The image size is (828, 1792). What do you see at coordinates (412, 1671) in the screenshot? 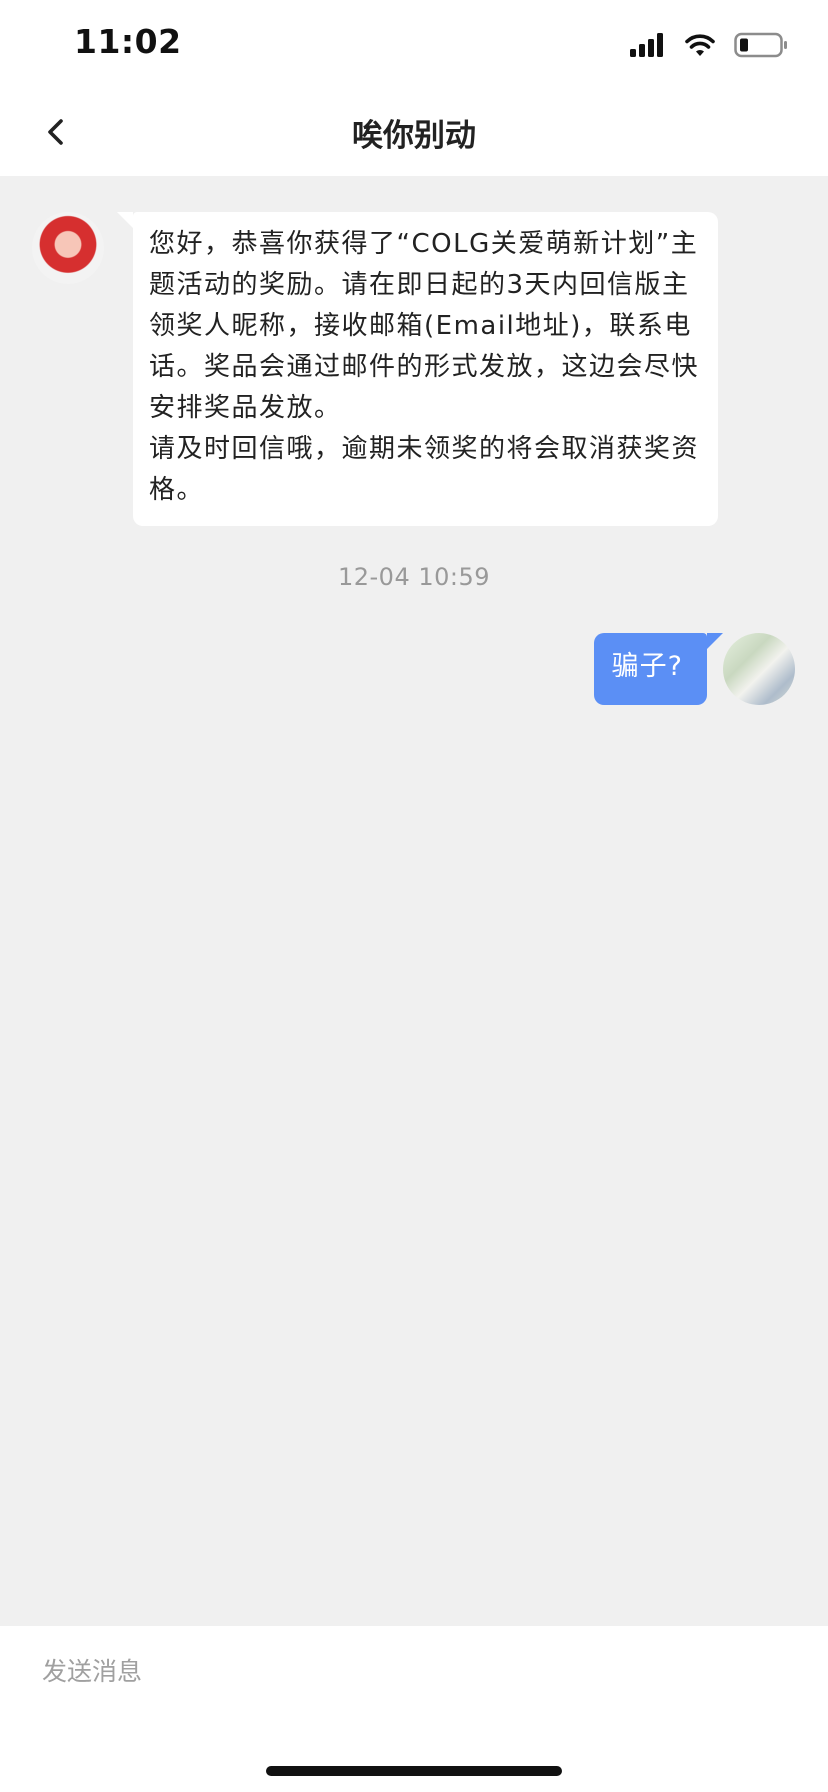
I see `message-input` at bounding box center [412, 1671].